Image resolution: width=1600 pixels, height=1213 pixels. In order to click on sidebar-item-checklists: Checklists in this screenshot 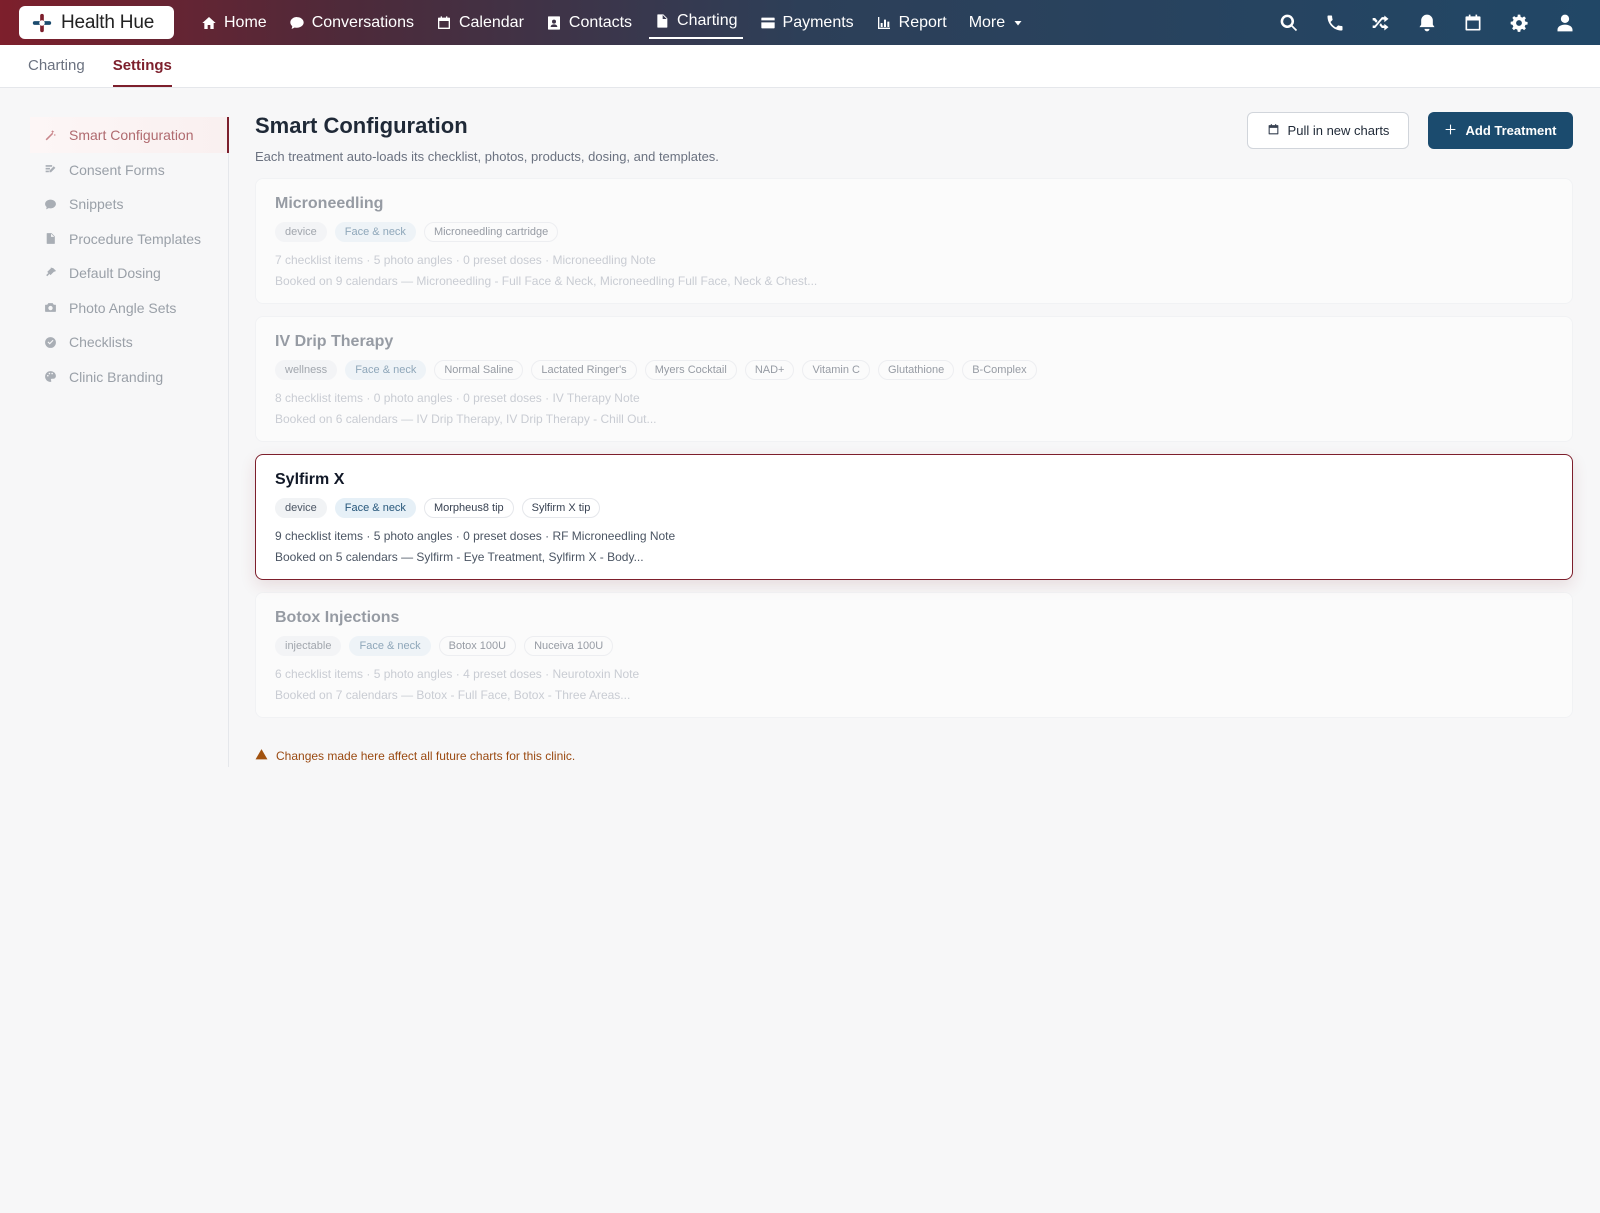, I will do `click(129, 342)`.